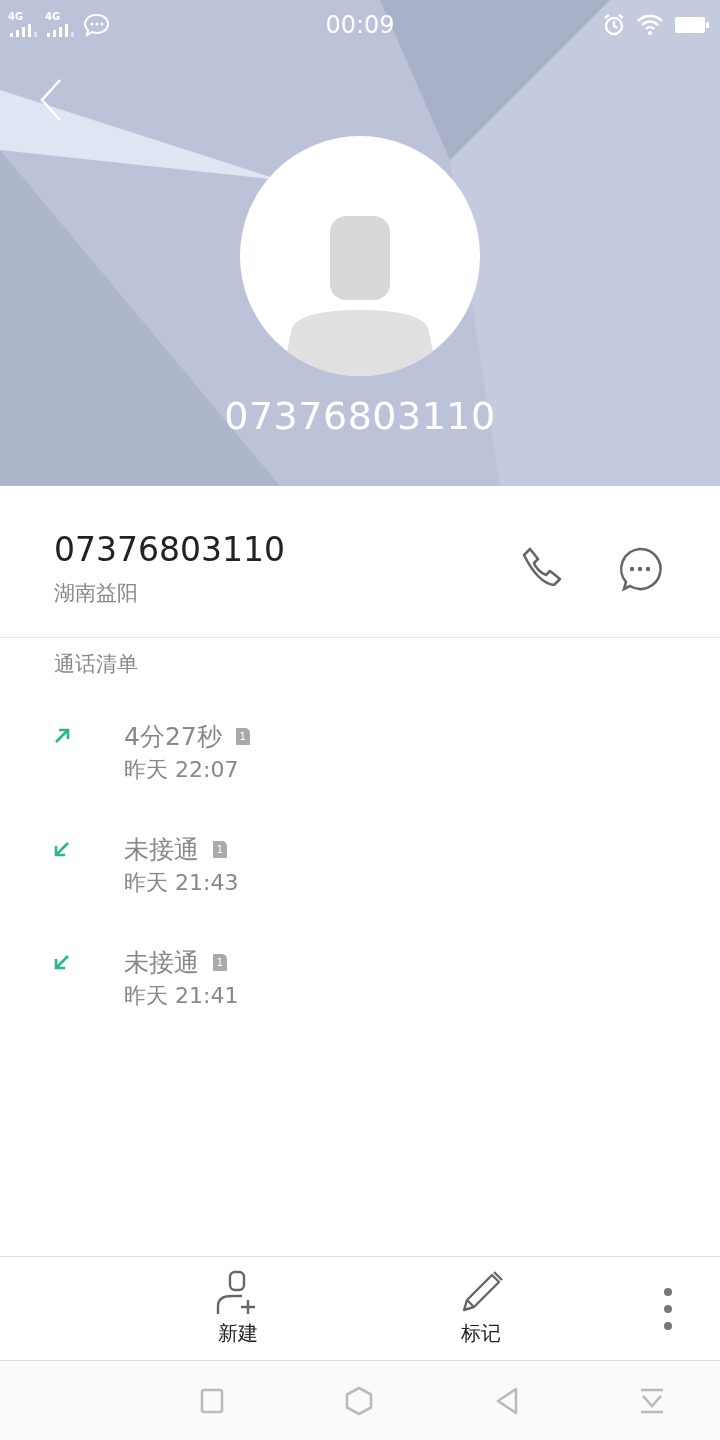 This screenshot has height=1440, width=720. I want to click on call-time: 昨天 21:41, so click(181, 996).